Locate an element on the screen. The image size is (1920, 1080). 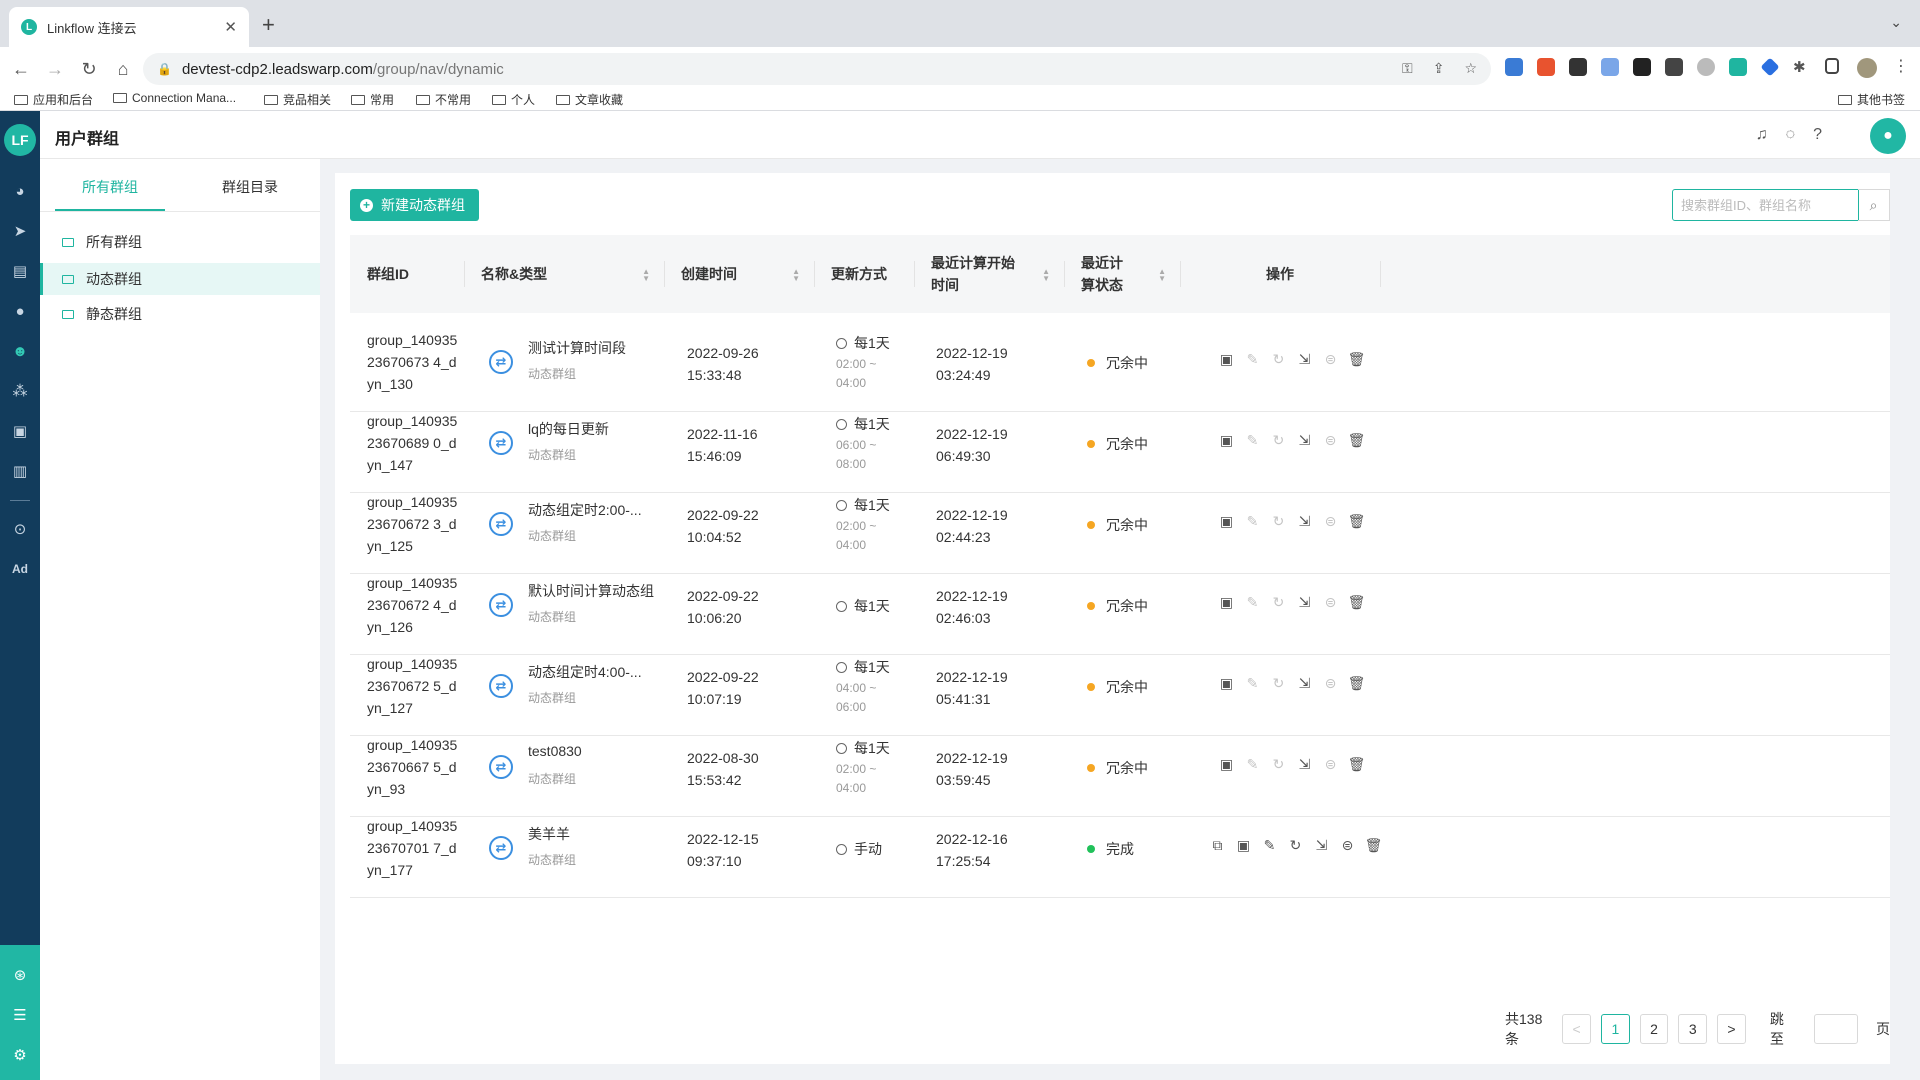
next-page-button: > is located at coordinates (1731, 1029).